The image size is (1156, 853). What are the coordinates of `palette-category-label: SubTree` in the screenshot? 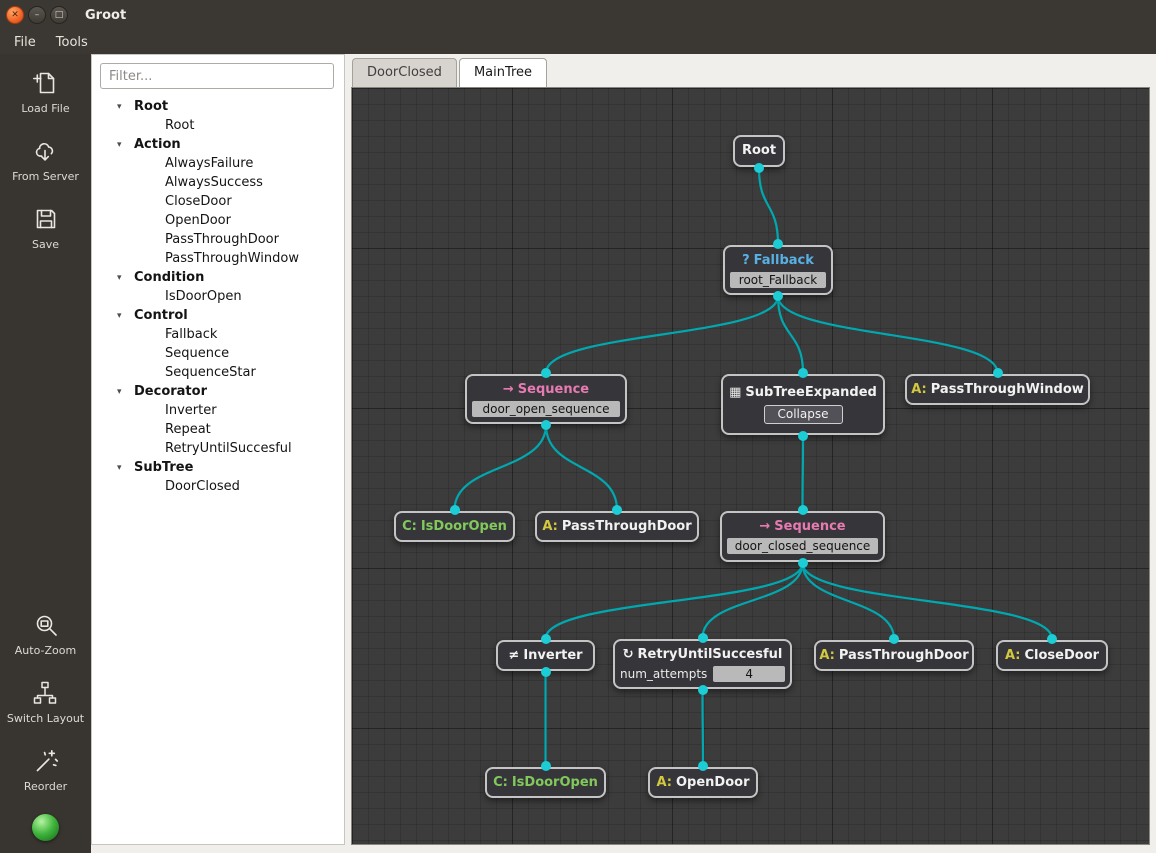 It's located at (164, 467).